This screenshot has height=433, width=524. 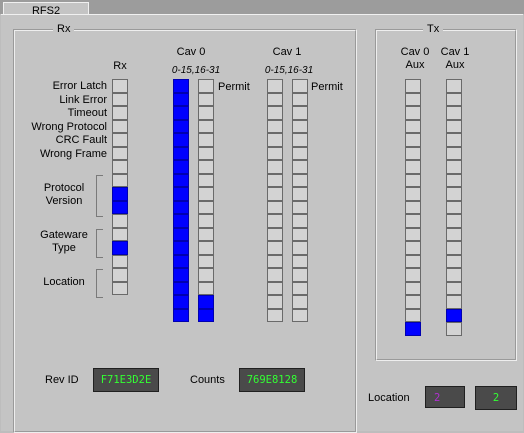 I want to click on location-input: 2, so click(x=445, y=397).